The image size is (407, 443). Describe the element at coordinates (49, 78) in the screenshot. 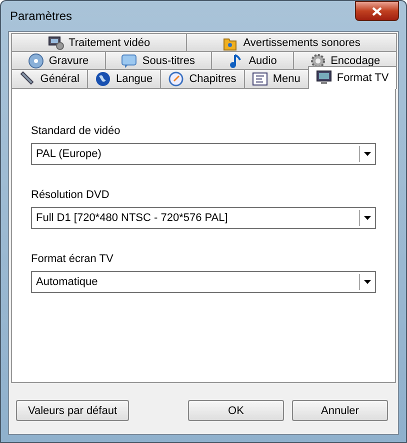

I see `tab: Général` at that location.